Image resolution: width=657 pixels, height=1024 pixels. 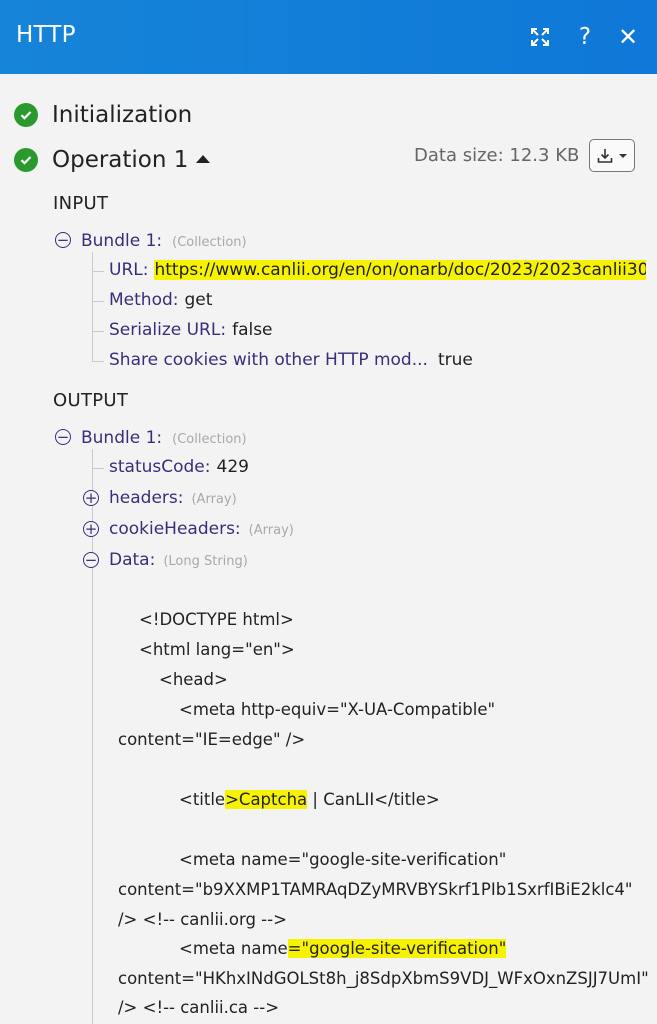 I want to click on code-line: <meta http-equiv="X-UA-Compatible", so click(x=337, y=709).